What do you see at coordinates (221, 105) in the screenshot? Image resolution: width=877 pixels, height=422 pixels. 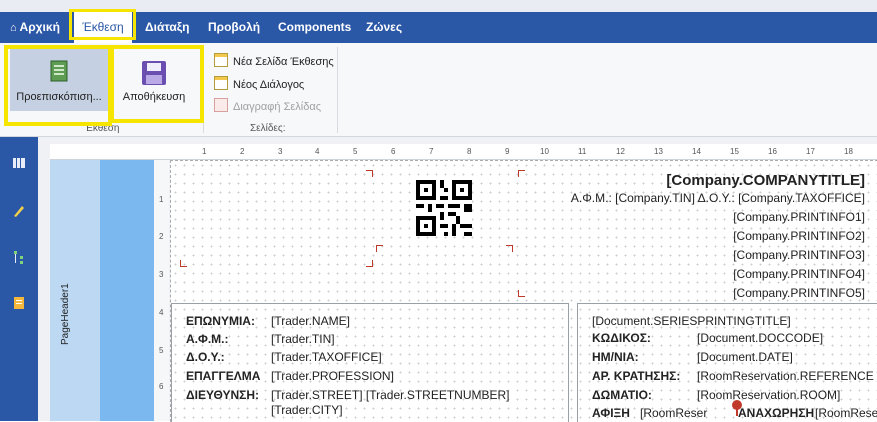 I see `delete-page-icon` at bounding box center [221, 105].